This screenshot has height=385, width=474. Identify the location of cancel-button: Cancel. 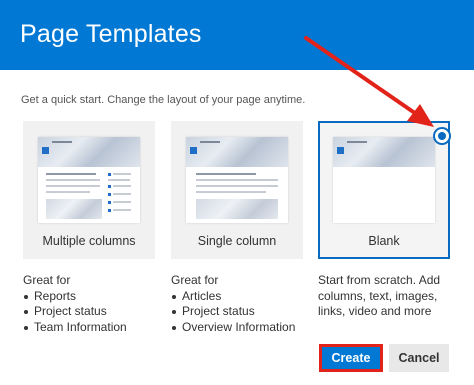
(419, 358).